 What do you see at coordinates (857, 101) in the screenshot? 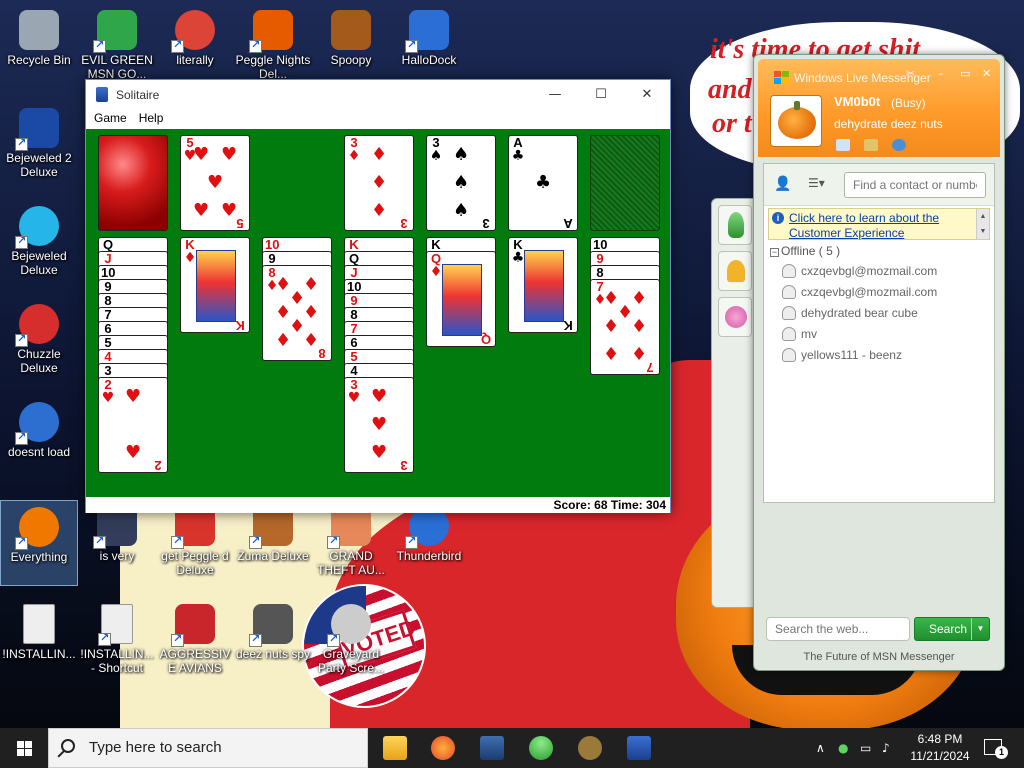
I see `display-name: VM0b0t` at bounding box center [857, 101].